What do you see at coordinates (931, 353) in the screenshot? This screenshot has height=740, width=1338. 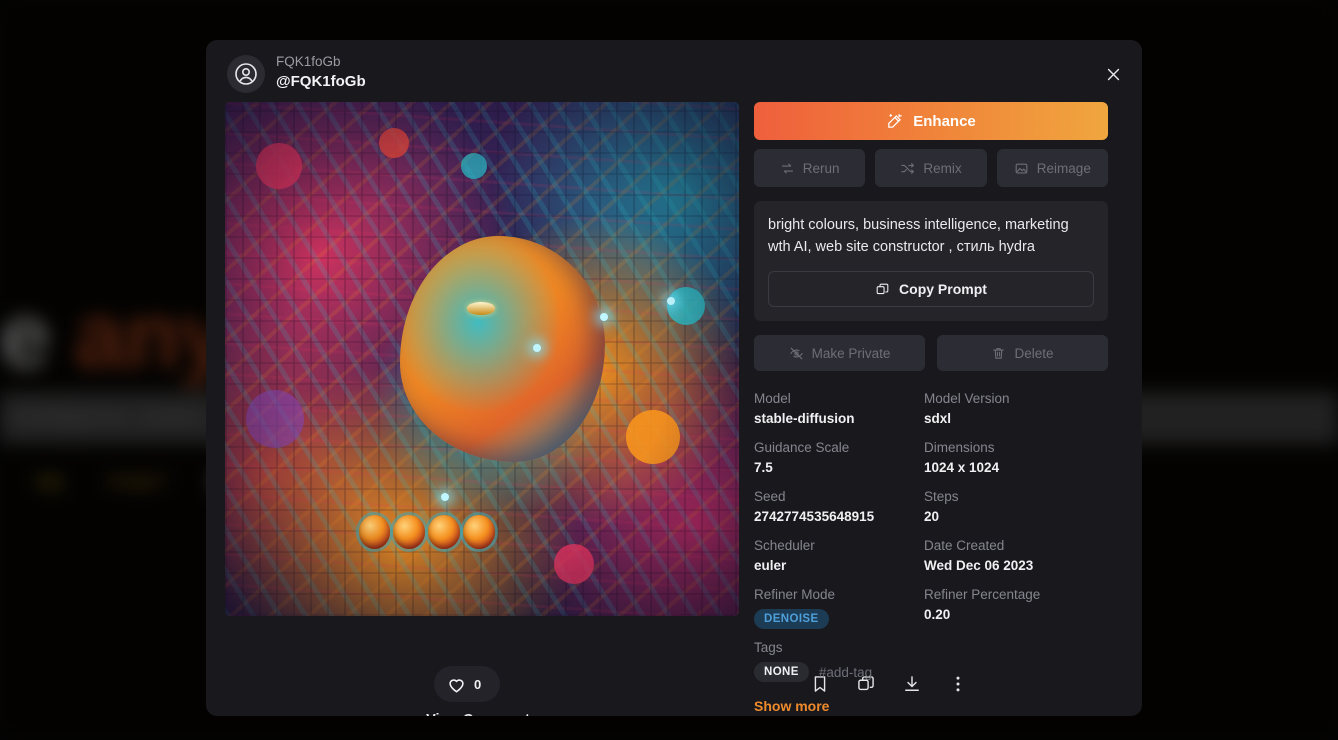 I see `privacy-actions-row: Make Private Delete` at bounding box center [931, 353].